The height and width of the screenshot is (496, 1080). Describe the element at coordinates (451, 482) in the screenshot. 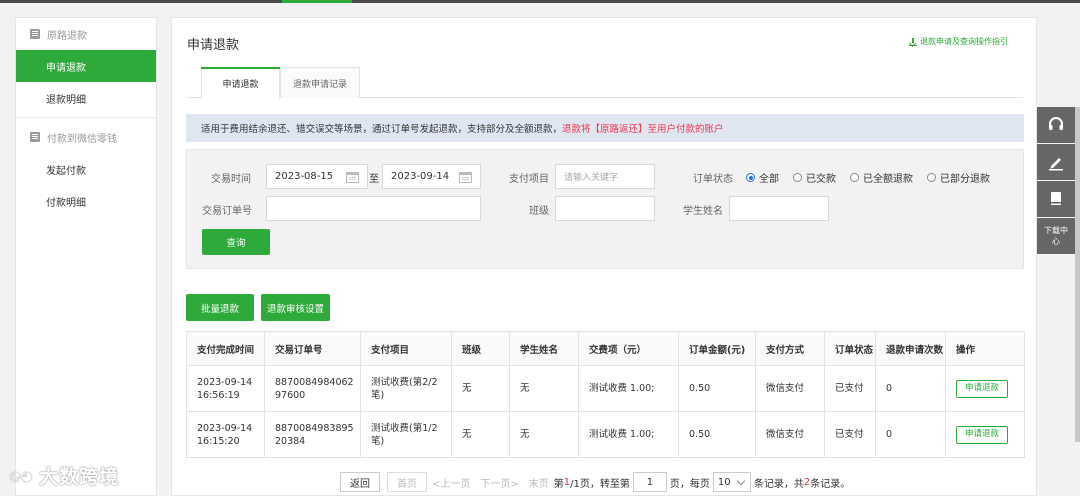

I see `prev-page-link: <上一页` at that location.